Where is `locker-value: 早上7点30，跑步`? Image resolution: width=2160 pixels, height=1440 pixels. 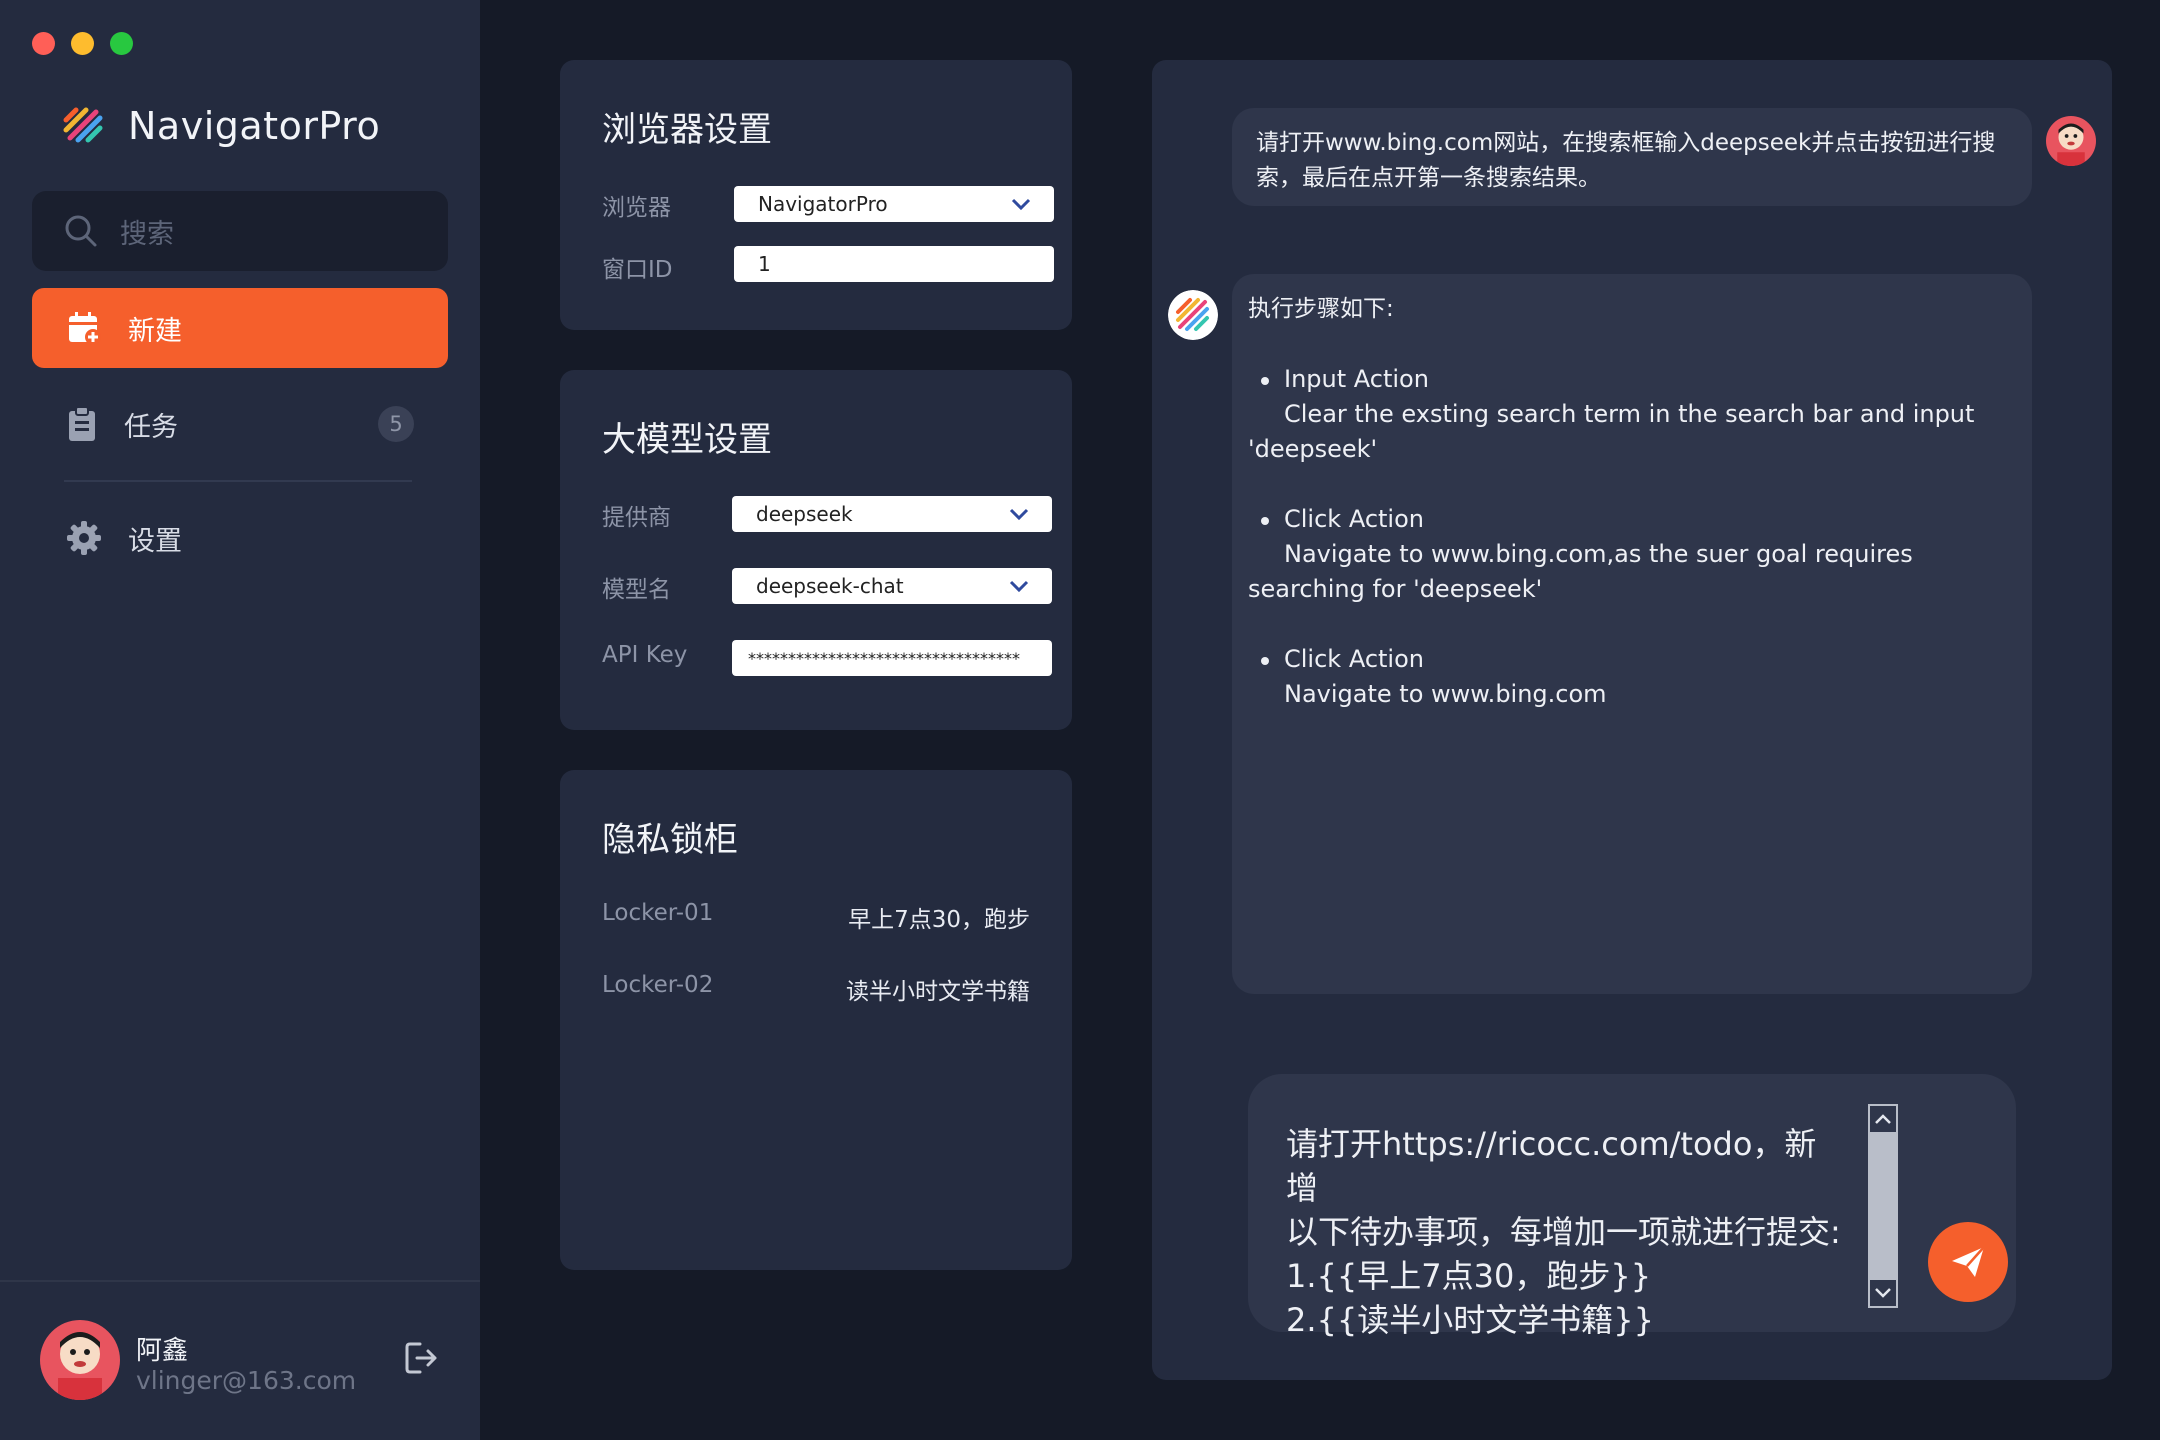
locker-value: 早上7点30，跑步 is located at coordinates (939, 920).